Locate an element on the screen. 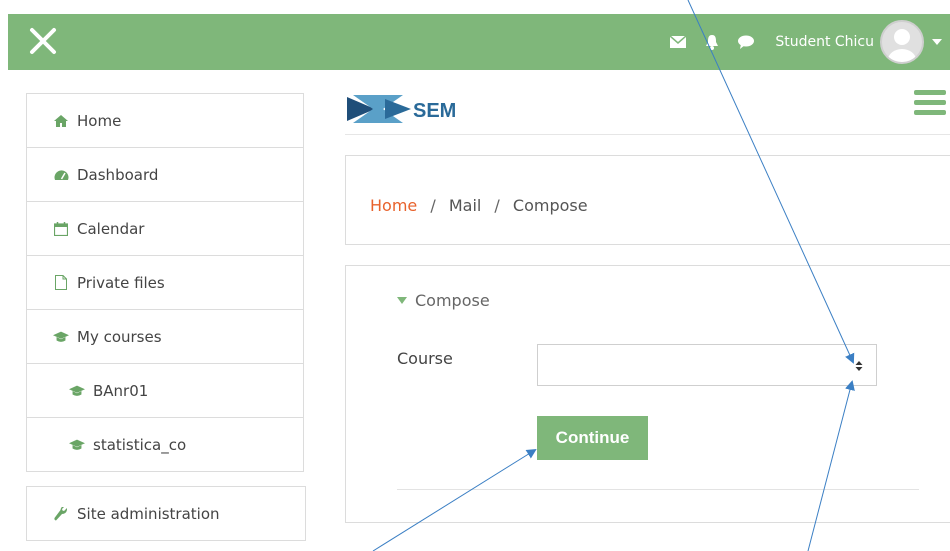 The height and width of the screenshot is (551, 950). breadcrumb-compose: Compose is located at coordinates (550, 205).